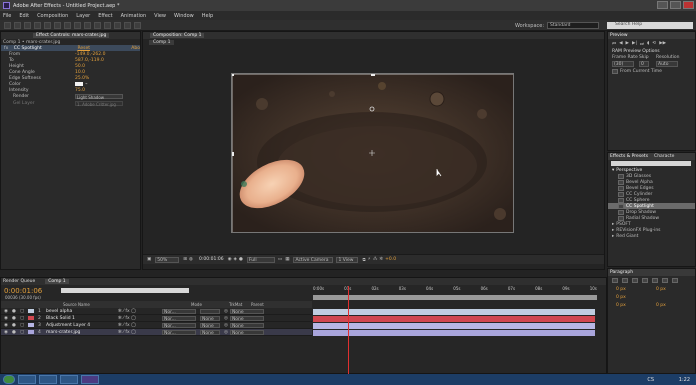 This screenshot has width=696, height=385. Describe the element at coordinates (69, 379) in the screenshot. I see `taskbar-browser-icon` at that location.